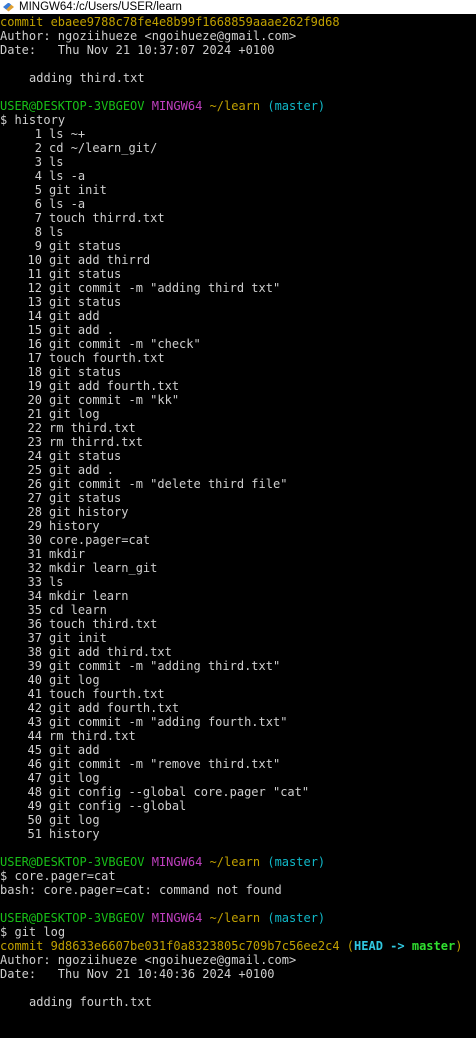  What do you see at coordinates (238, 176) in the screenshot?
I see `history-entry: 4 ls -a` at bounding box center [238, 176].